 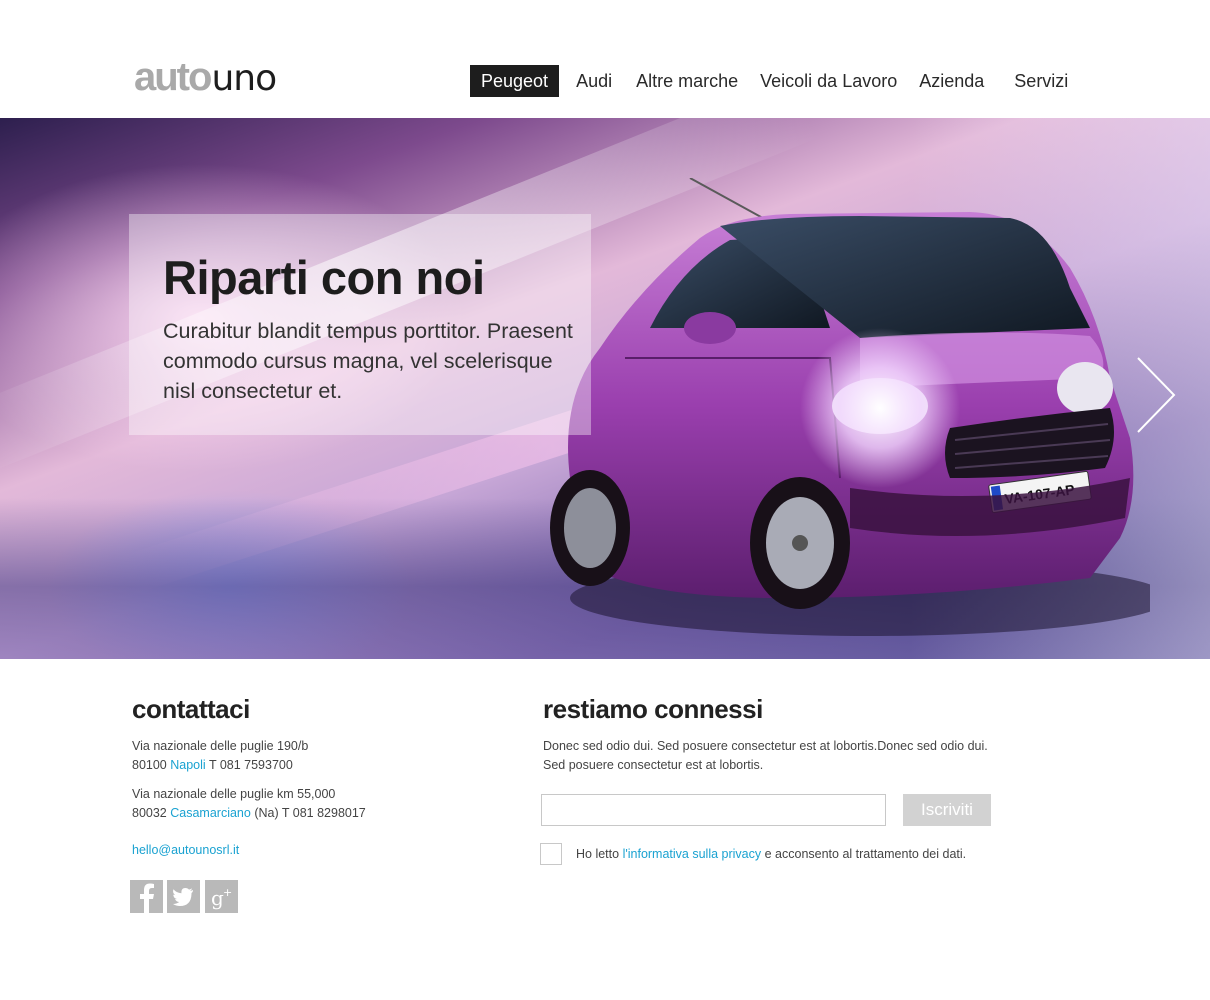 I want to click on privacy-suffix: e acconsento al trattamento dei dati., so click(x=865, y=854).